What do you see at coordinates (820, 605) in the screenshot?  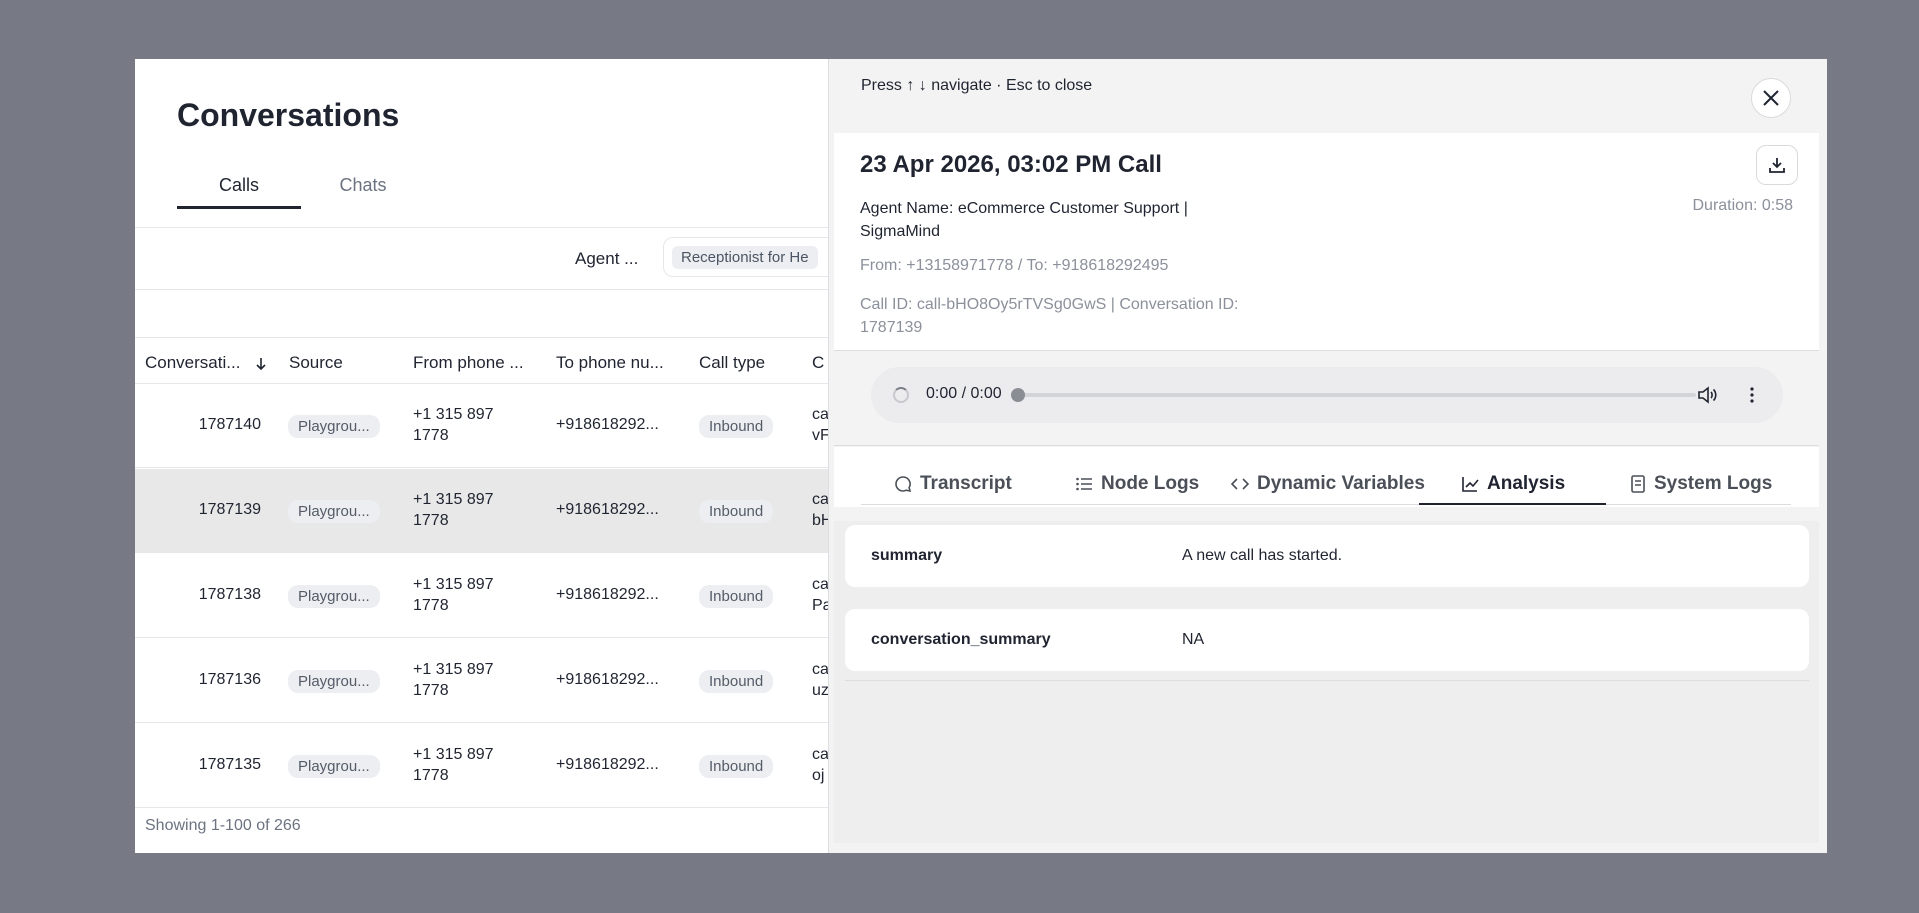 I see `call-id-line2: Pa` at bounding box center [820, 605].